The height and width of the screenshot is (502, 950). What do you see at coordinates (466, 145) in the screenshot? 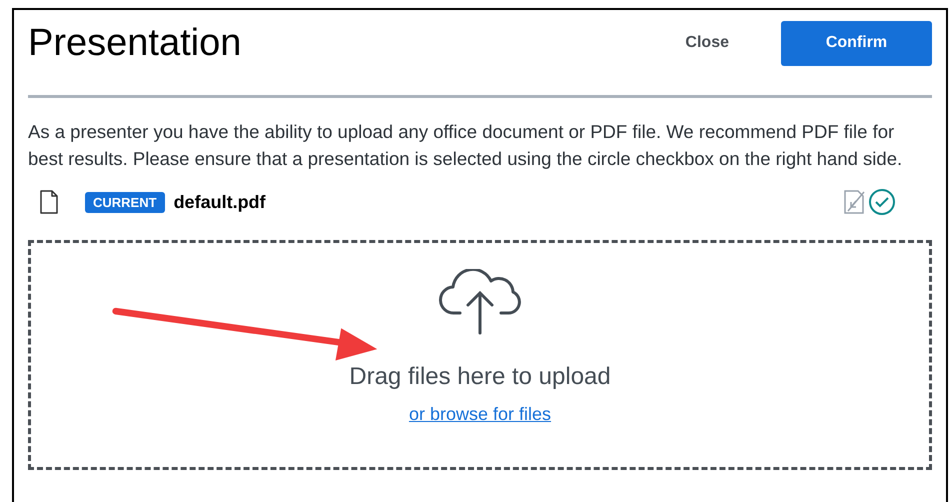
I see `description-text: As a presenter you have the ability to upload any office document or PDF file. We recommend PDF file for best results. Please ensure that a presentation is selected using the circle checkbox on the right hand side.` at bounding box center [466, 145].